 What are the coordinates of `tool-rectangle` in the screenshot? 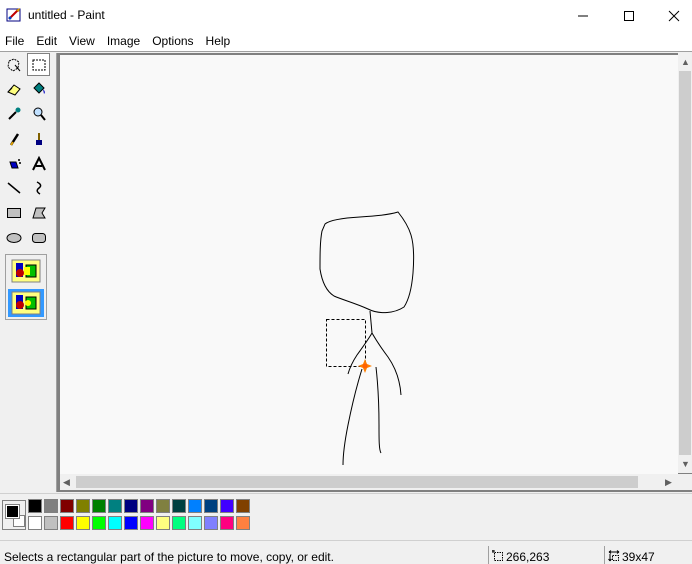 It's located at (13, 212).